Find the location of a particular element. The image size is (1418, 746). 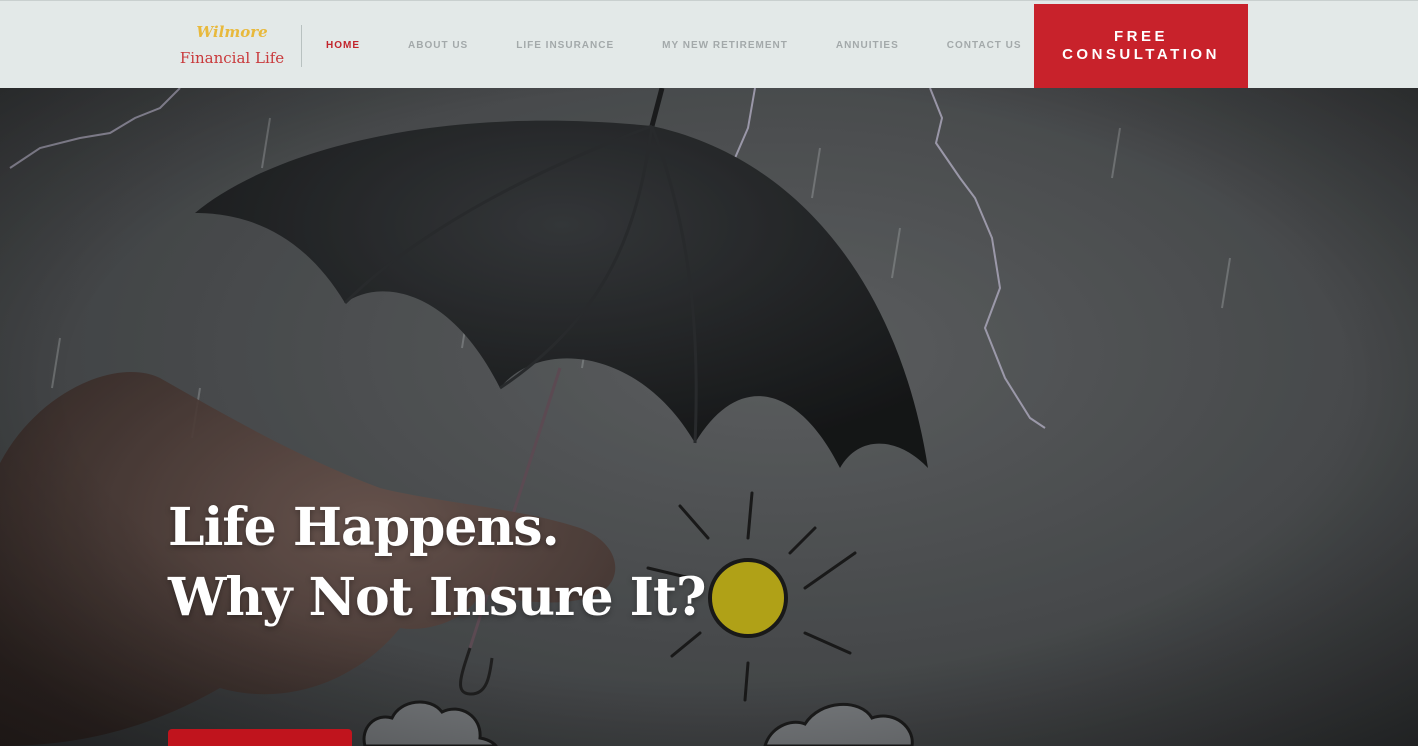

hero-headline-line-2: Why Not Insure It? is located at coordinates (437, 597).